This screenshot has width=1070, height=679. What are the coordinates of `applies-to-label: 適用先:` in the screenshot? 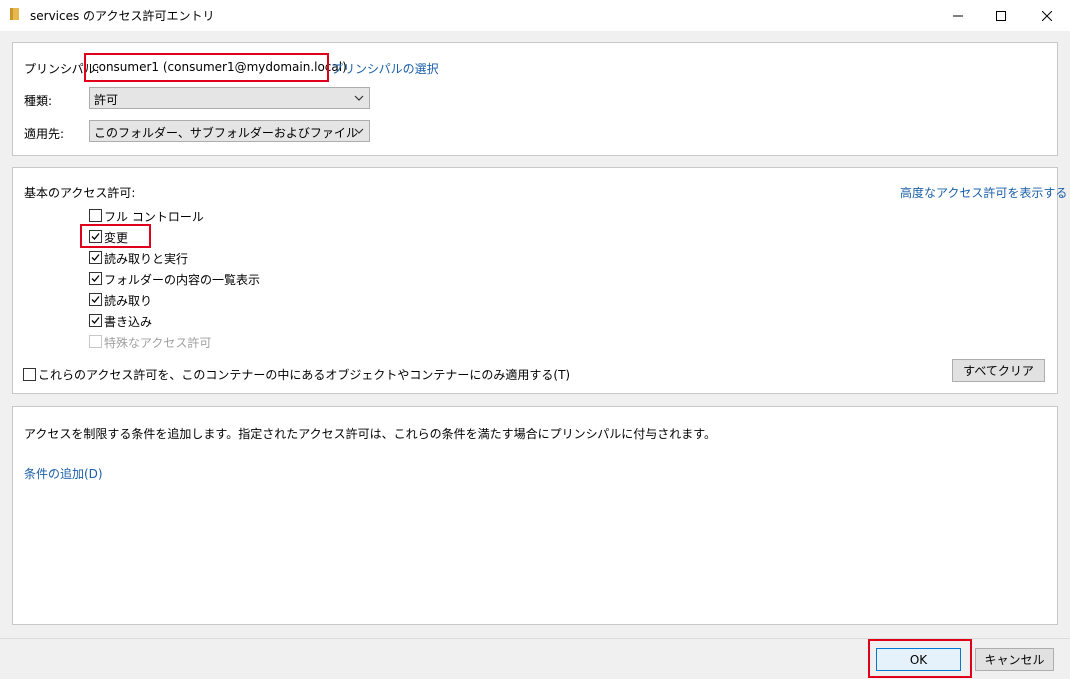 It's located at (44, 134).